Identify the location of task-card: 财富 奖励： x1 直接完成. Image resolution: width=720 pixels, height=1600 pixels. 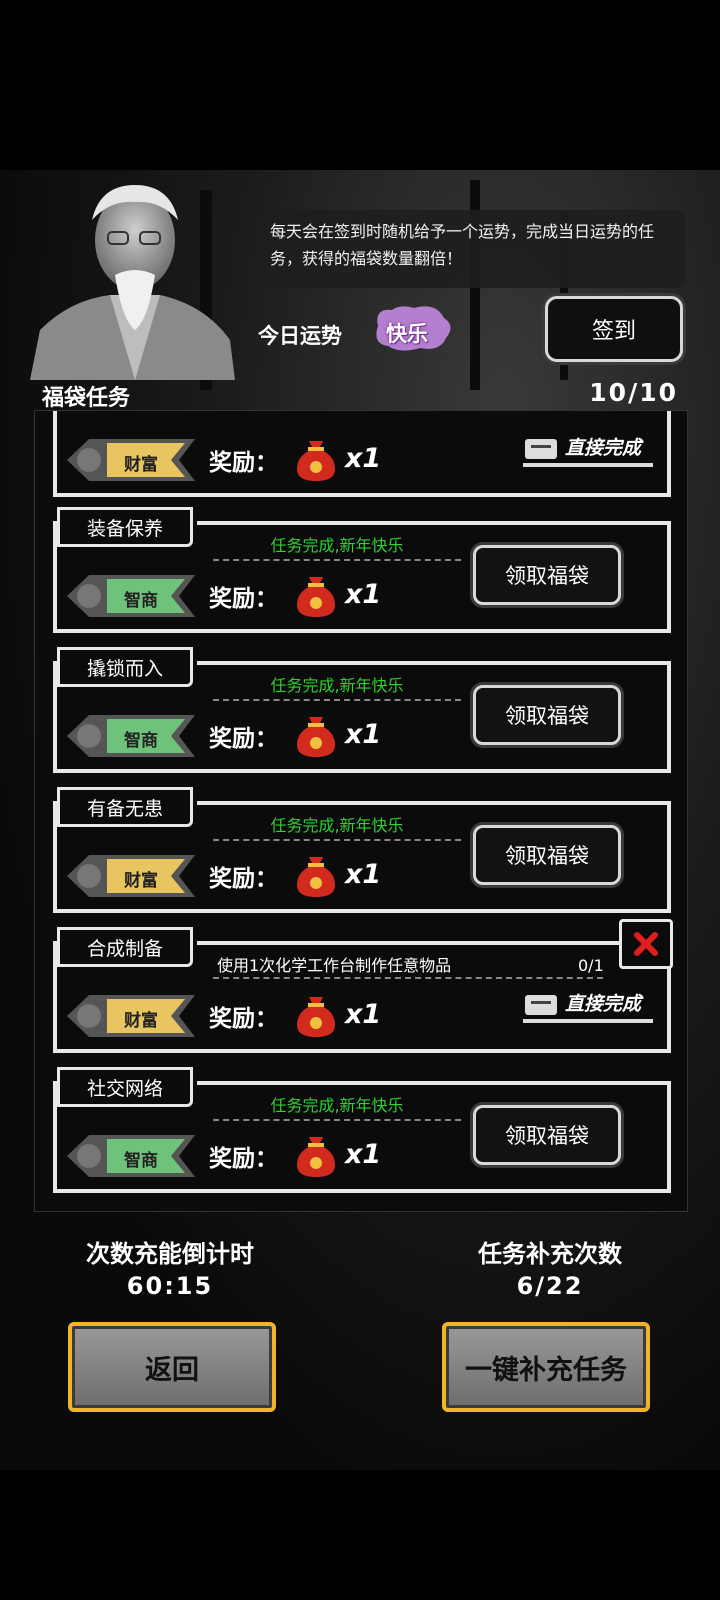
(363, 454).